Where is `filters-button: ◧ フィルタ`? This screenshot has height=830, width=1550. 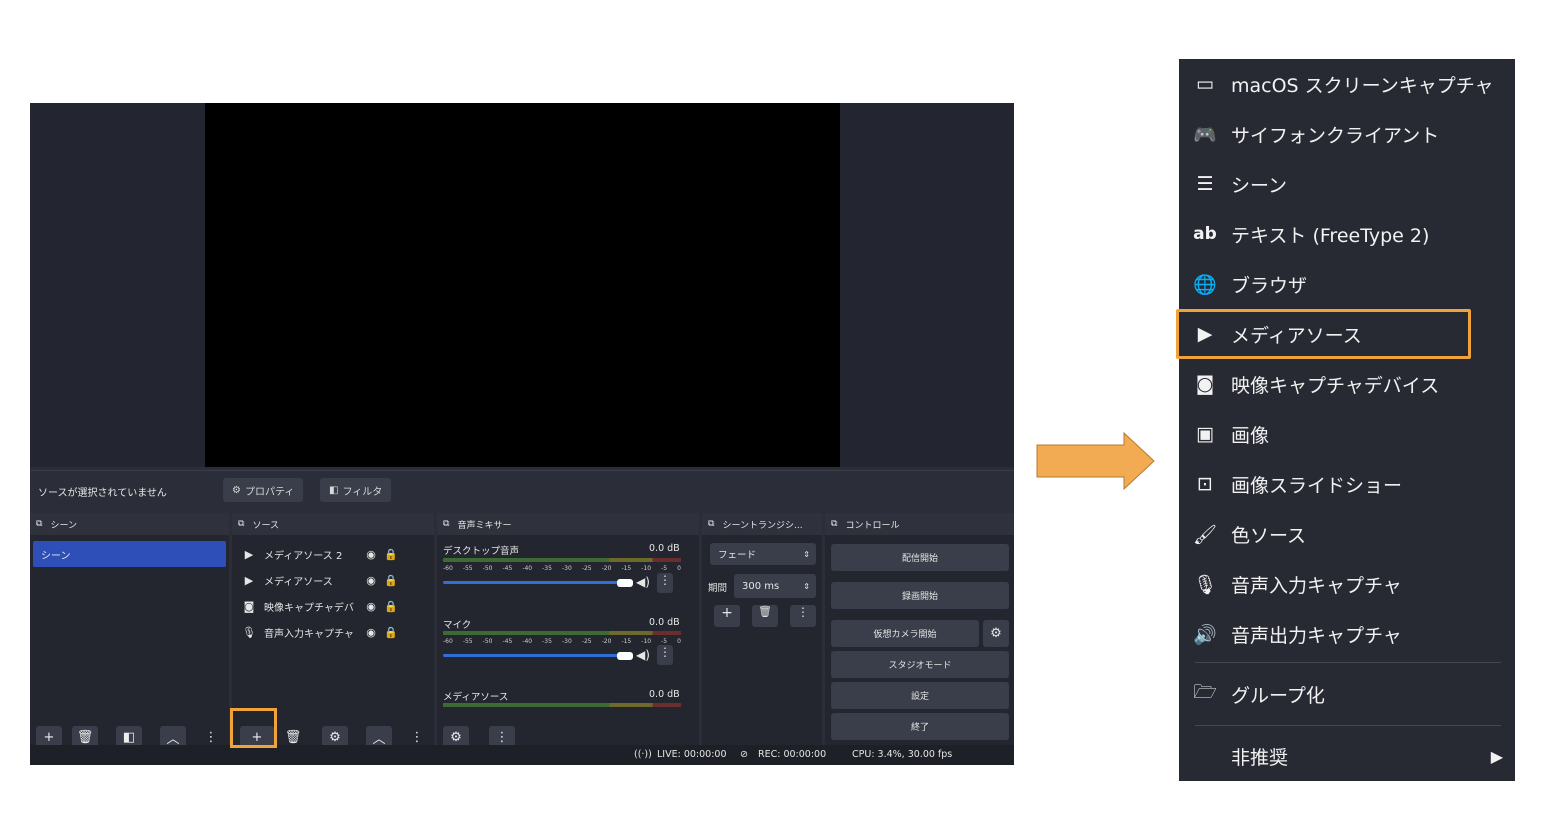
filters-button: ◧ フィルタ is located at coordinates (356, 490).